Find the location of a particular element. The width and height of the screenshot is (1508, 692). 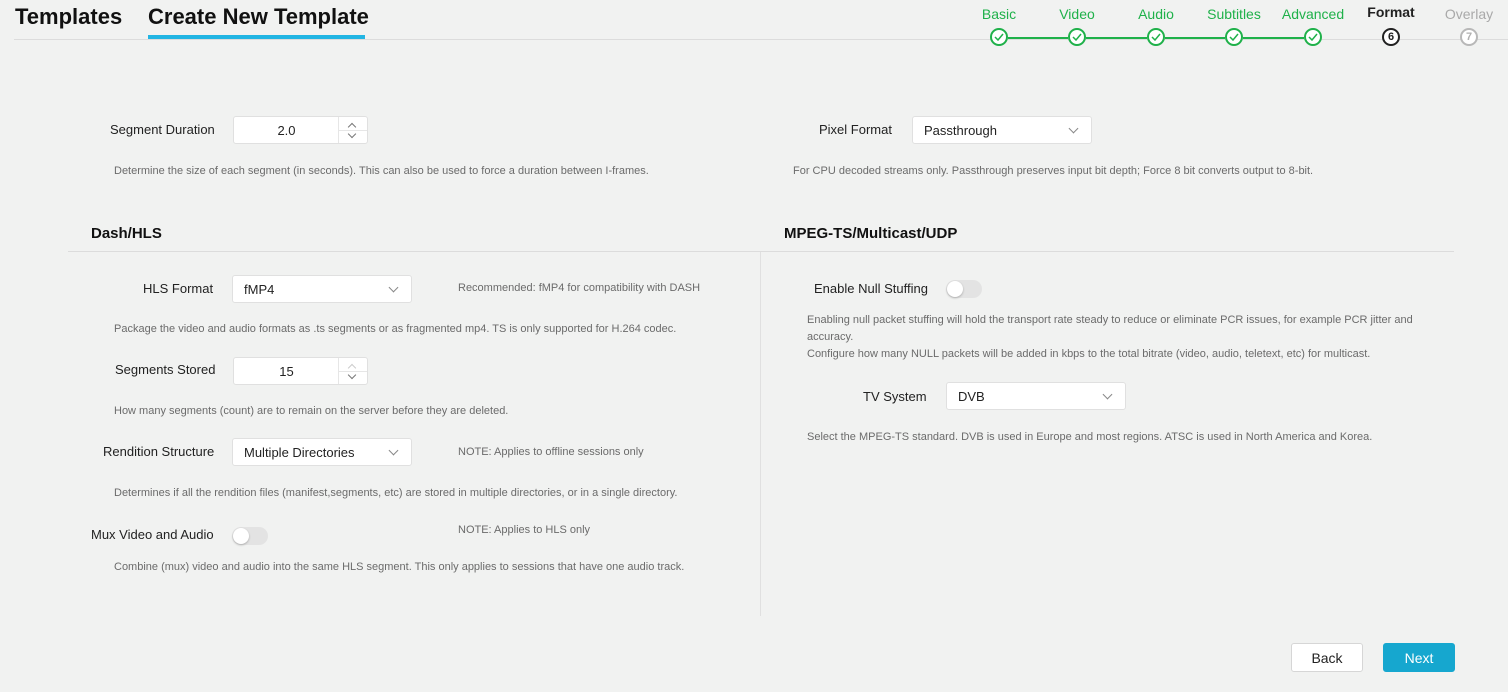

pixel-format-value: Passthrough is located at coordinates (960, 130).